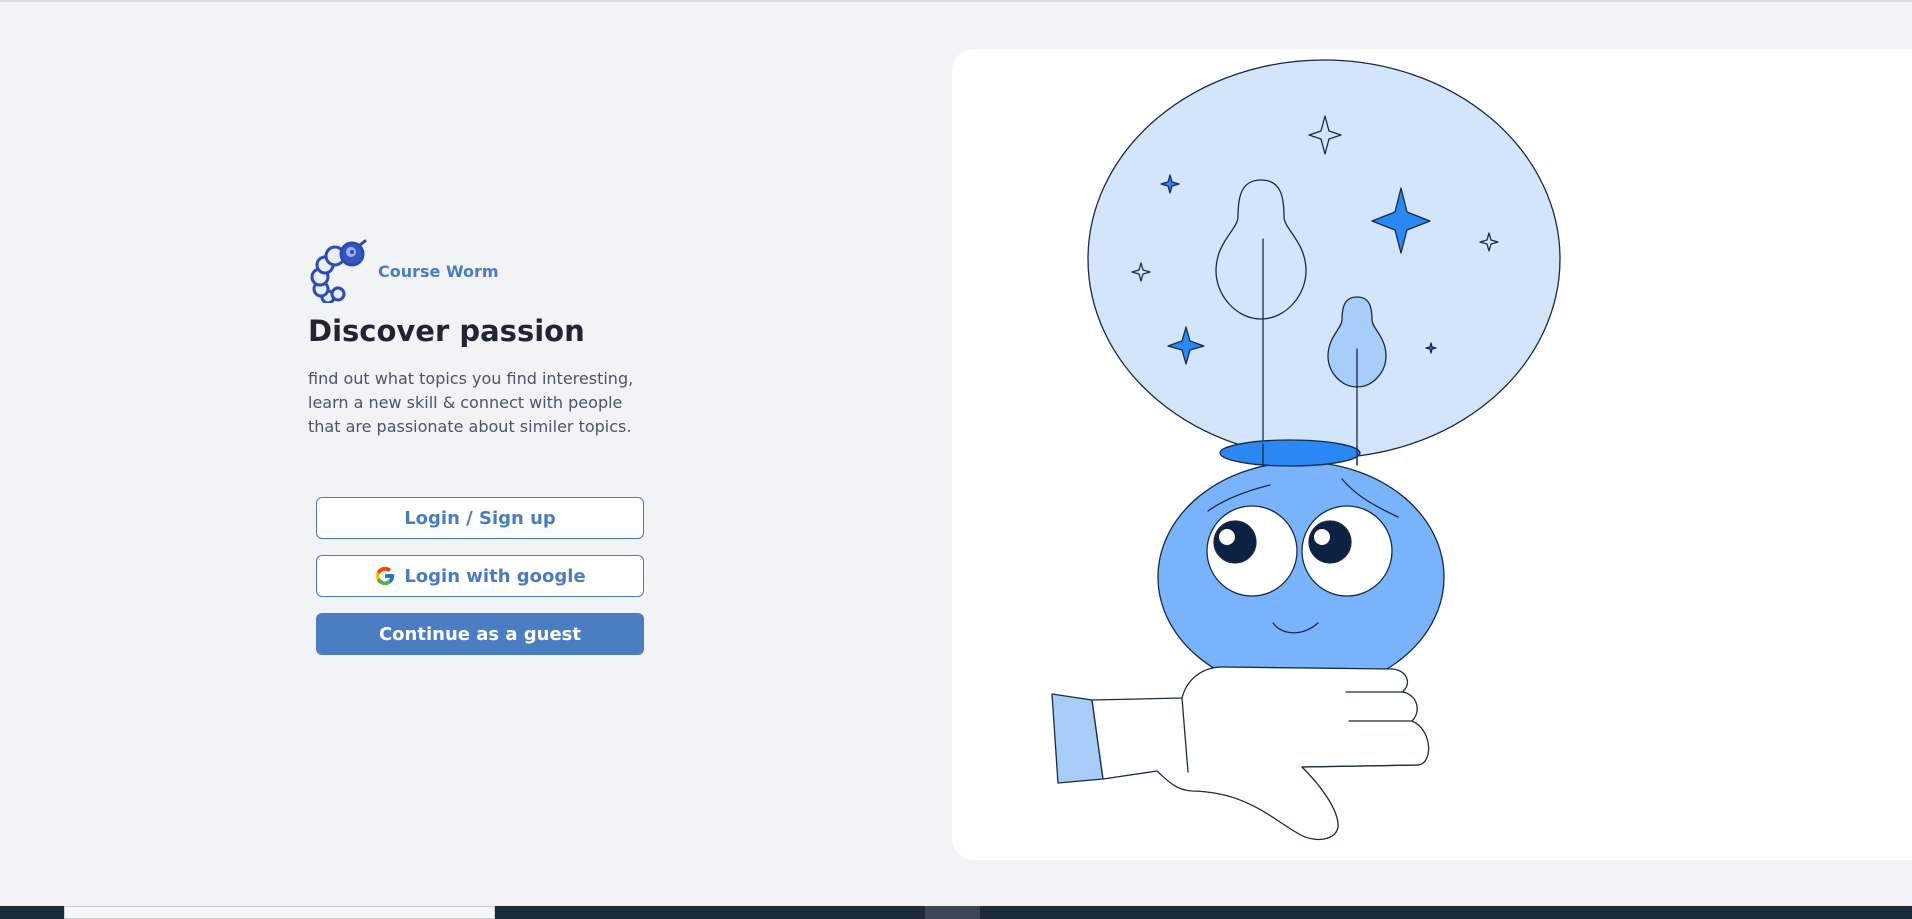 This screenshot has width=1912, height=919. What do you see at coordinates (956, 1) in the screenshot?
I see `window-top-border` at bounding box center [956, 1].